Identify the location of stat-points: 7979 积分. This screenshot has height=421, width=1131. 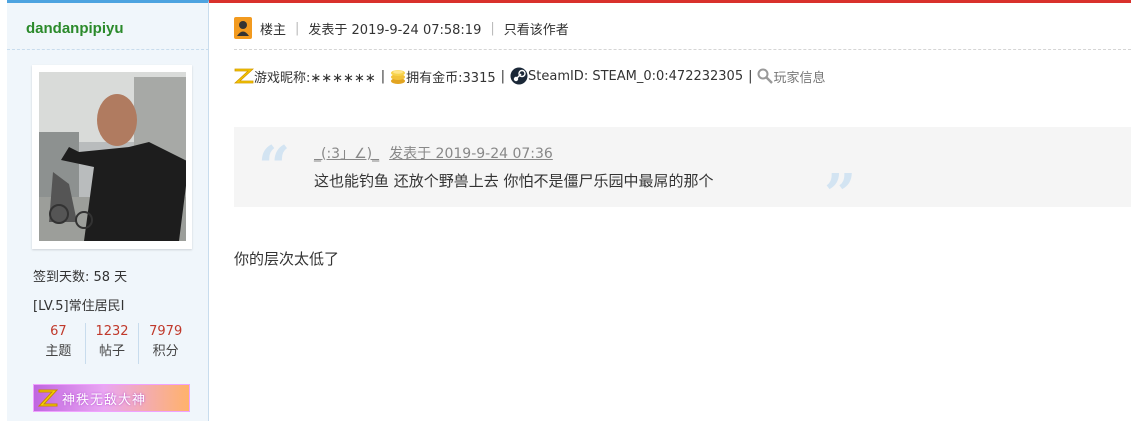
(165, 343).